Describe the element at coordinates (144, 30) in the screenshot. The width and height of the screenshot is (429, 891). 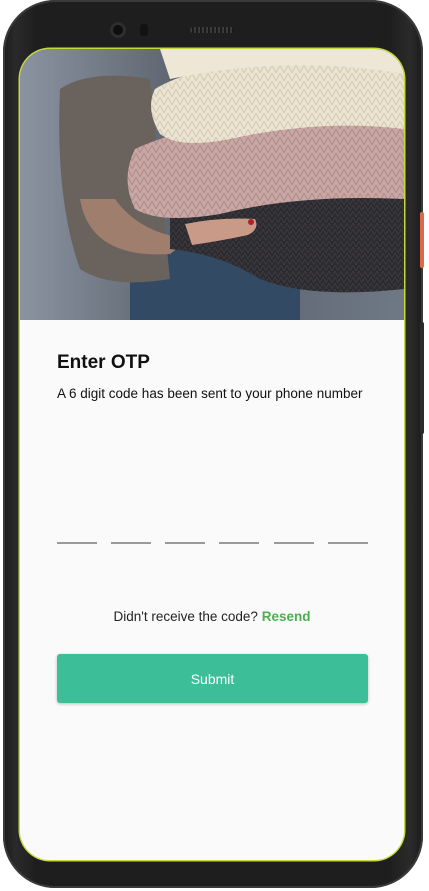
I see `sensor-icon` at that location.